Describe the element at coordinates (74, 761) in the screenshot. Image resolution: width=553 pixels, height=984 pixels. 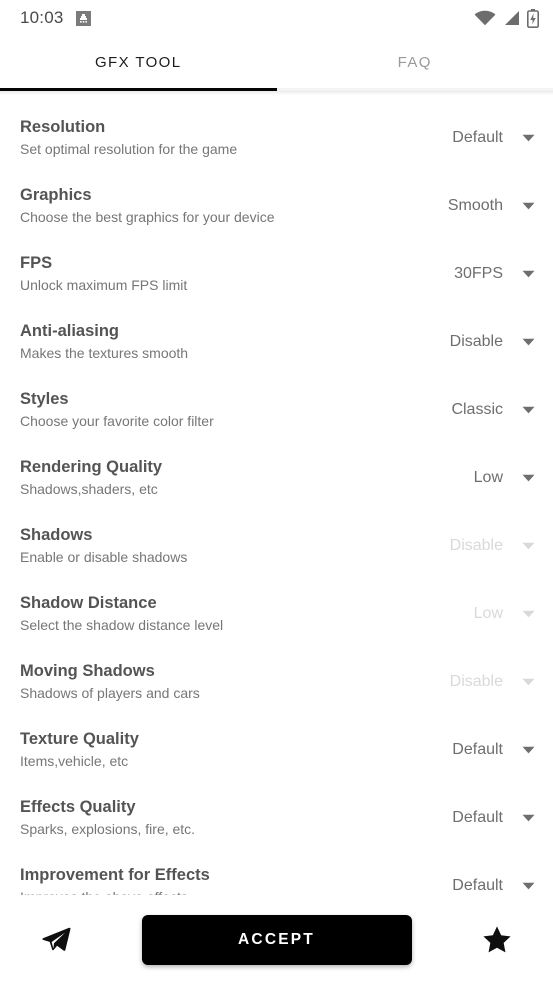
I see `setting-subtitle: Items,vehicle, etc` at that location.